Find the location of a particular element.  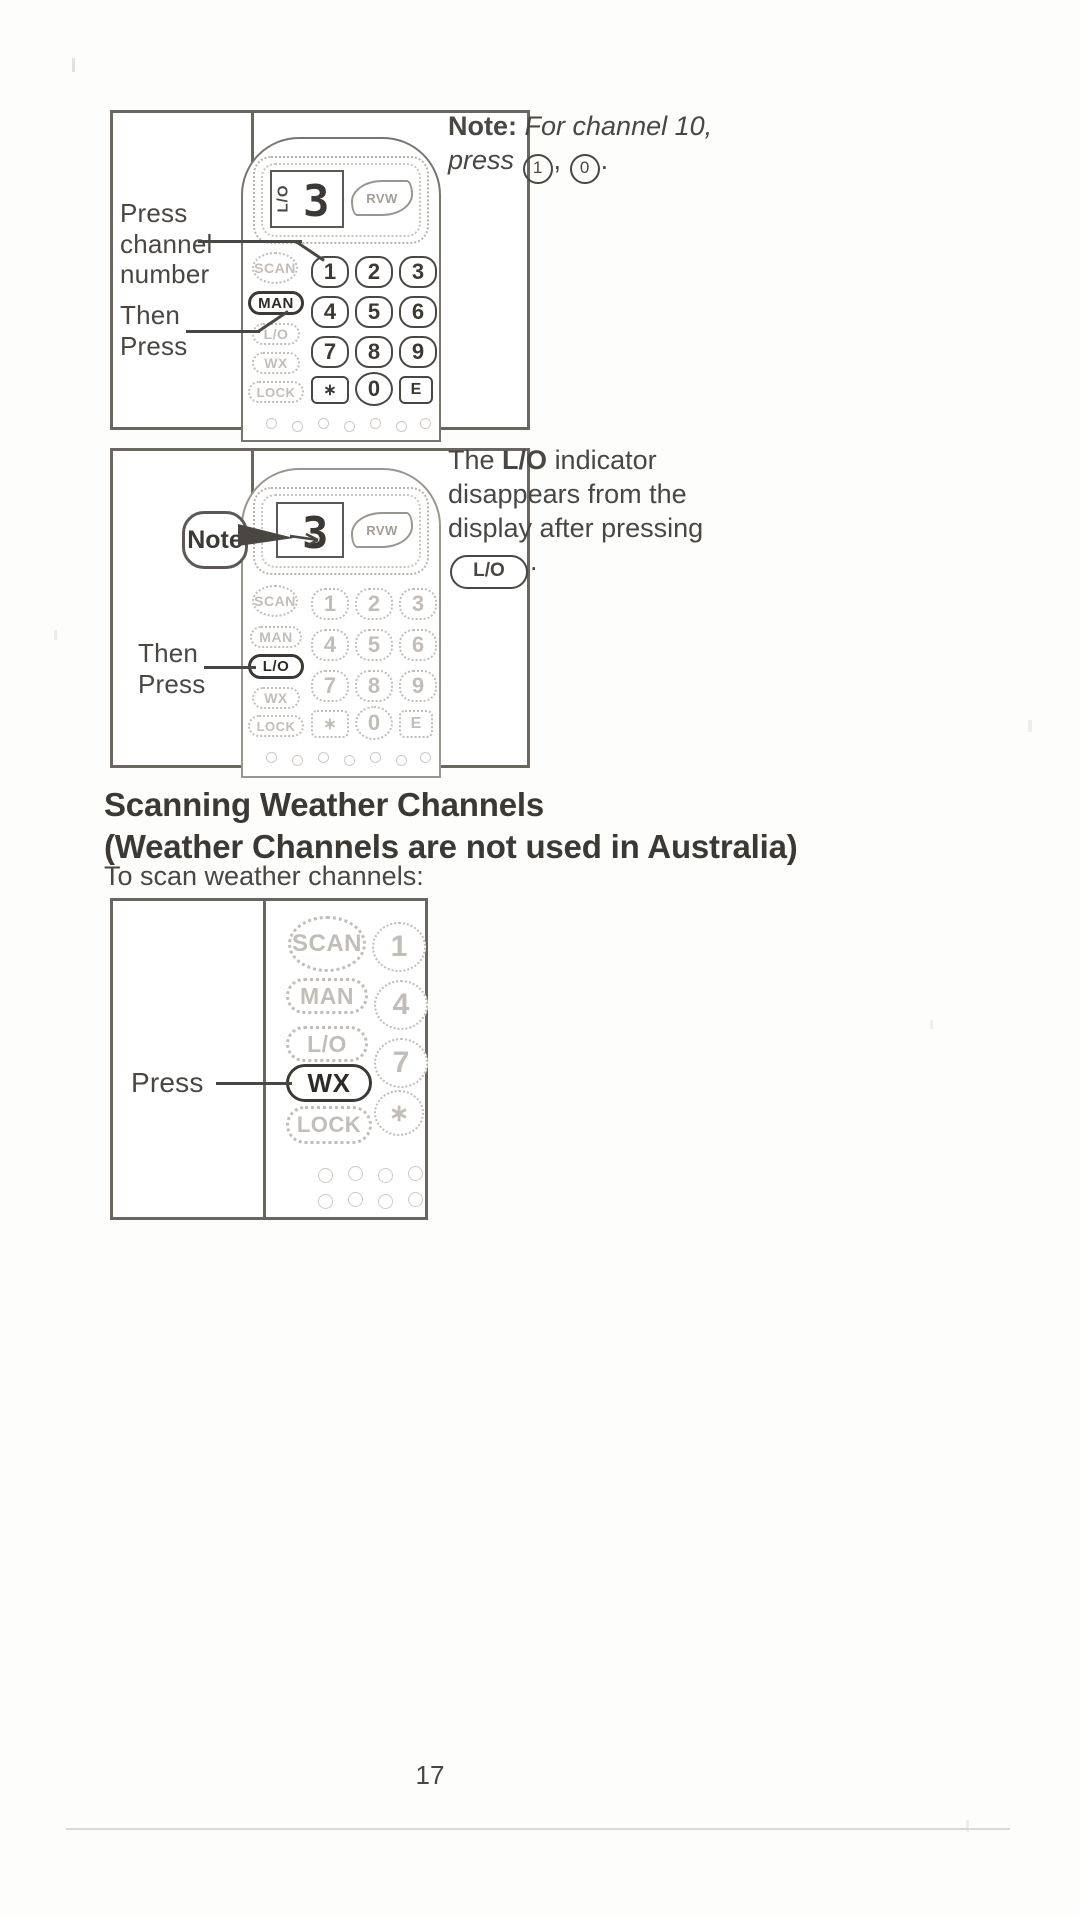

note-line1: For channel 10, is located at coordinates (618, 126).